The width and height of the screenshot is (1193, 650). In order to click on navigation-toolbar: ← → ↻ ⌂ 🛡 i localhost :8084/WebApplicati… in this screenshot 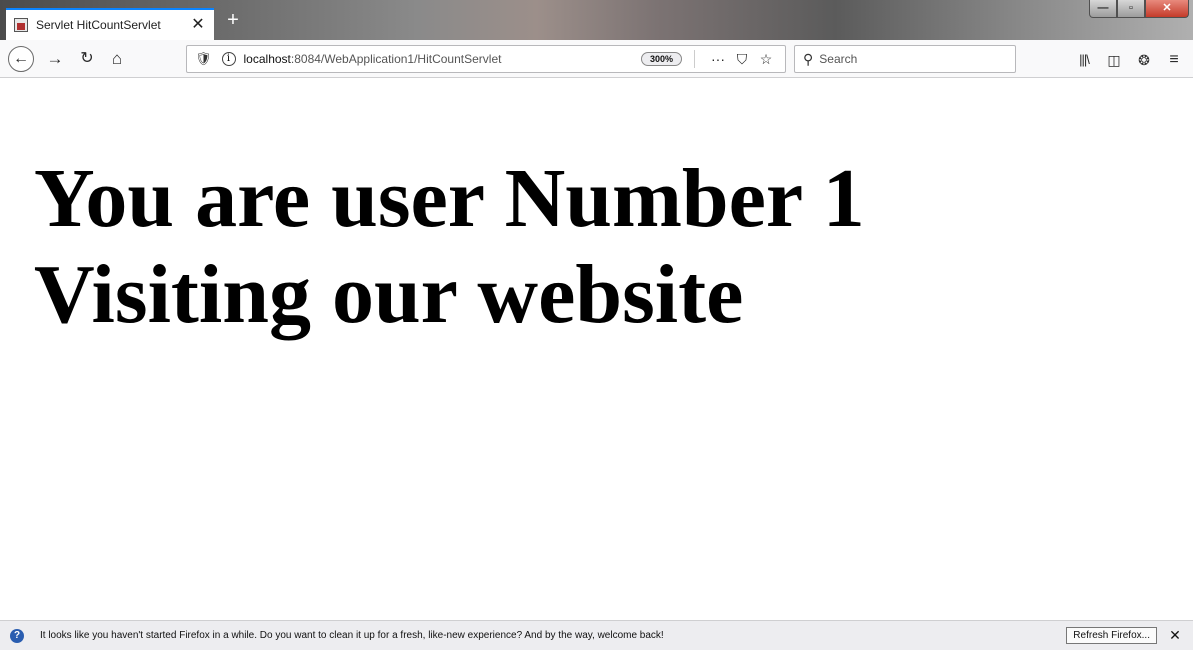, I will do `click(596, 59)`.